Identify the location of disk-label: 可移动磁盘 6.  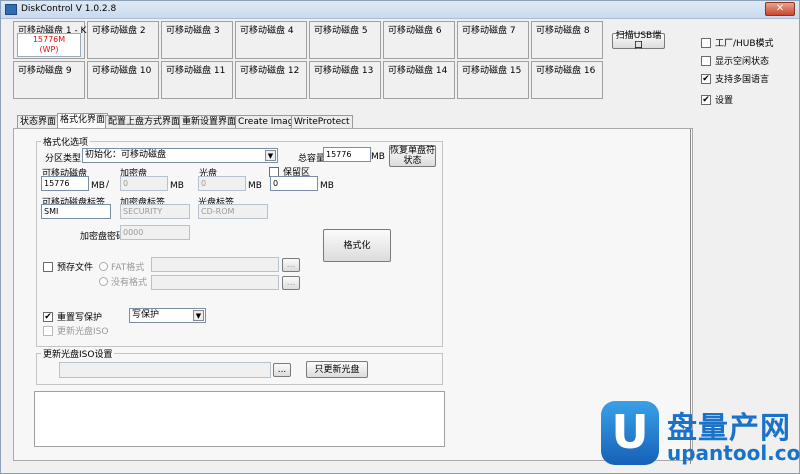
(415, 31).